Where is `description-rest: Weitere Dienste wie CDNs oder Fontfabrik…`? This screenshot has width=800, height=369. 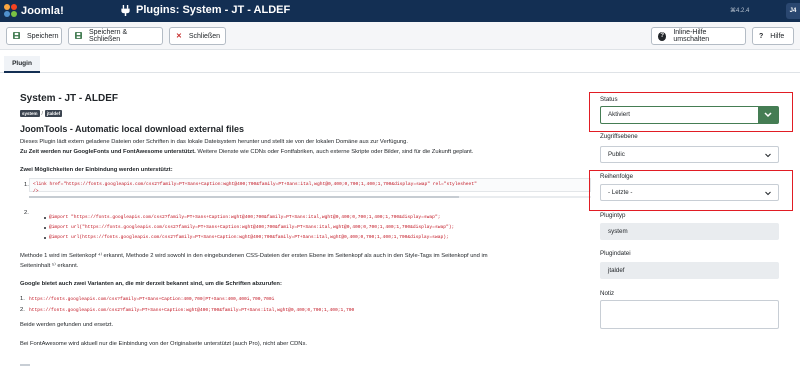
description-rest: Weitere Dienste wie CDNs oder Fontfabrik… is located at coordinates (334, 152).